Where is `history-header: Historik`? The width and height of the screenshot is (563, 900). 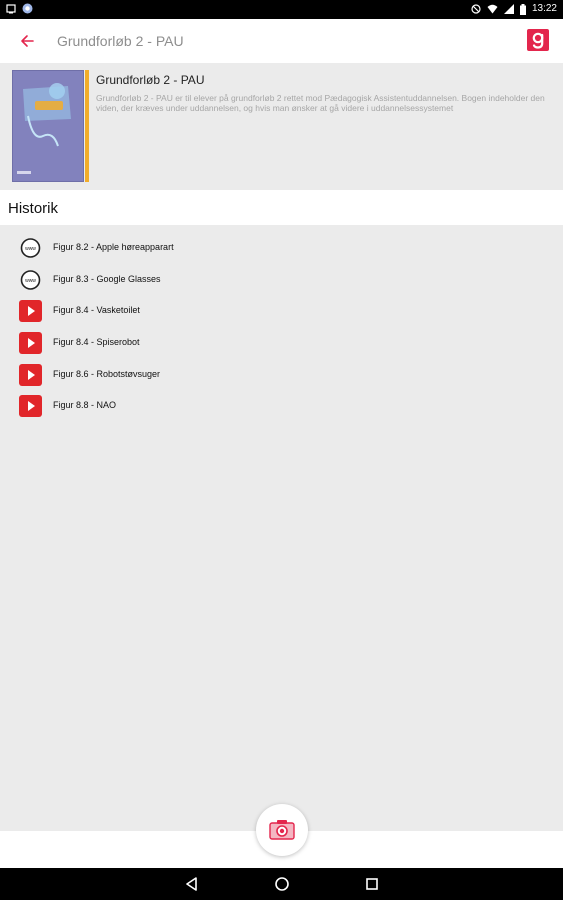
history-header: Historik is located at coordinates (281, 207).